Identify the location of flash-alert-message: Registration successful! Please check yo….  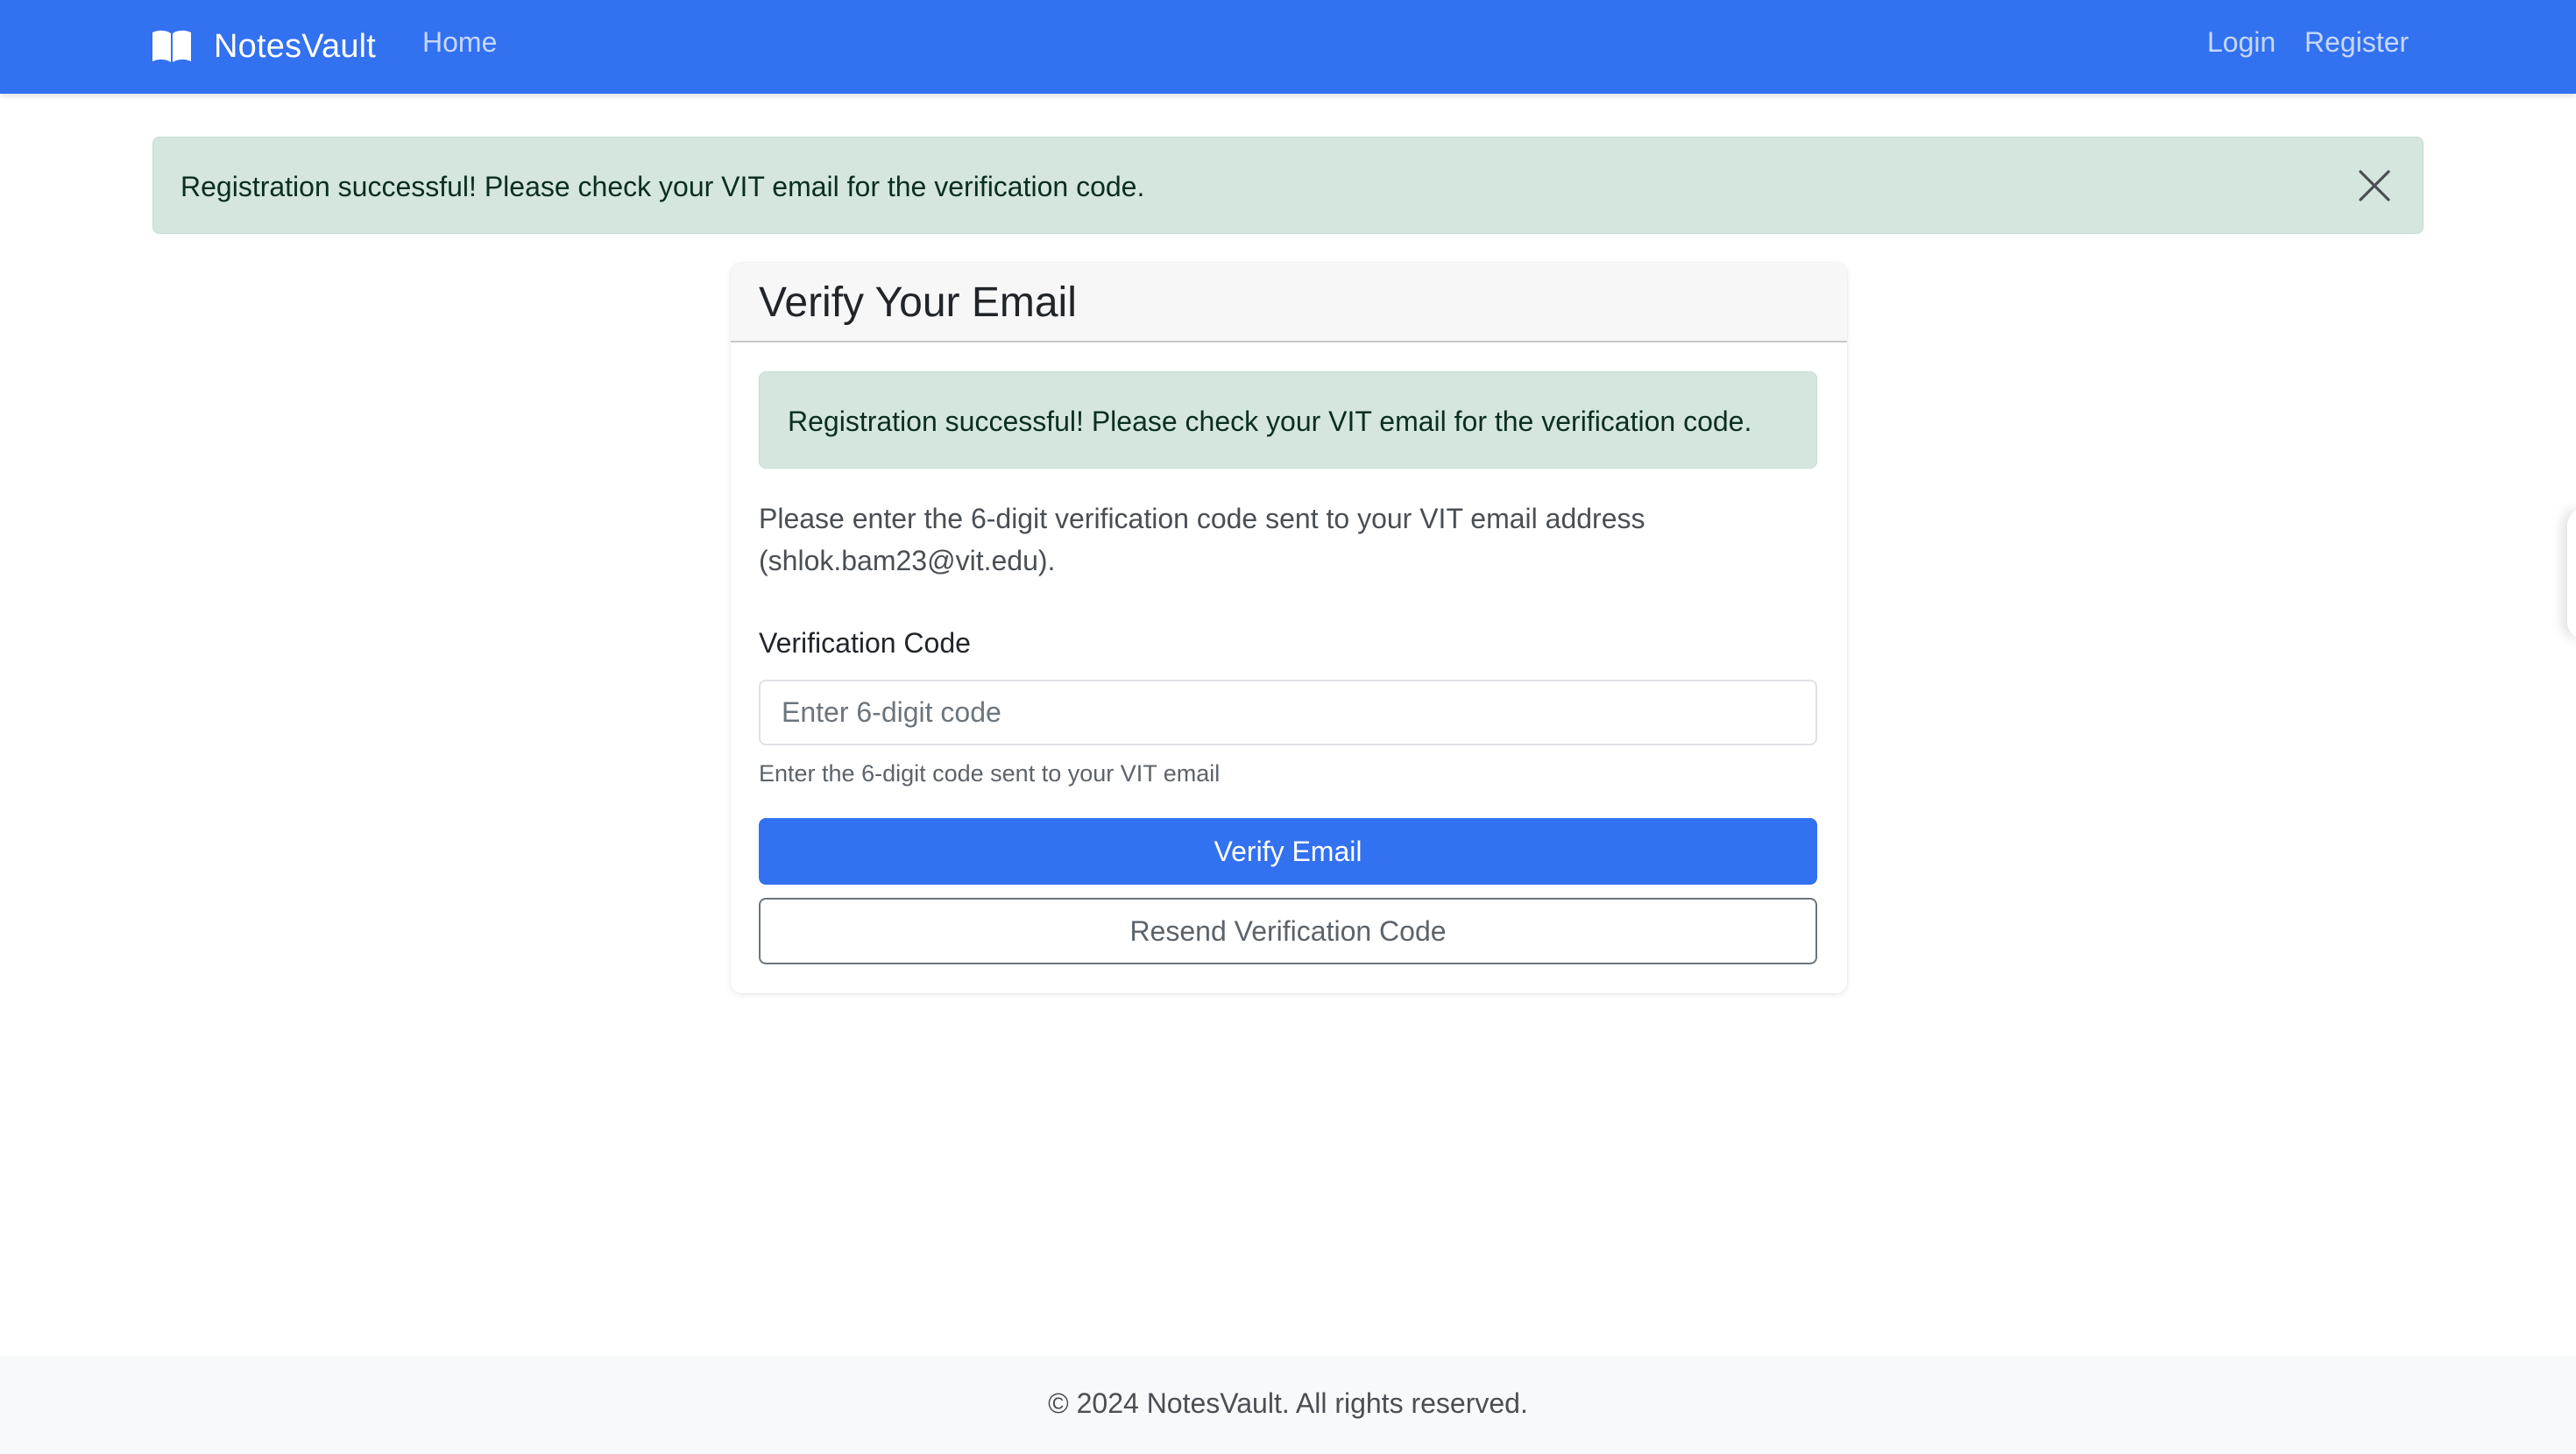
(662, 186).